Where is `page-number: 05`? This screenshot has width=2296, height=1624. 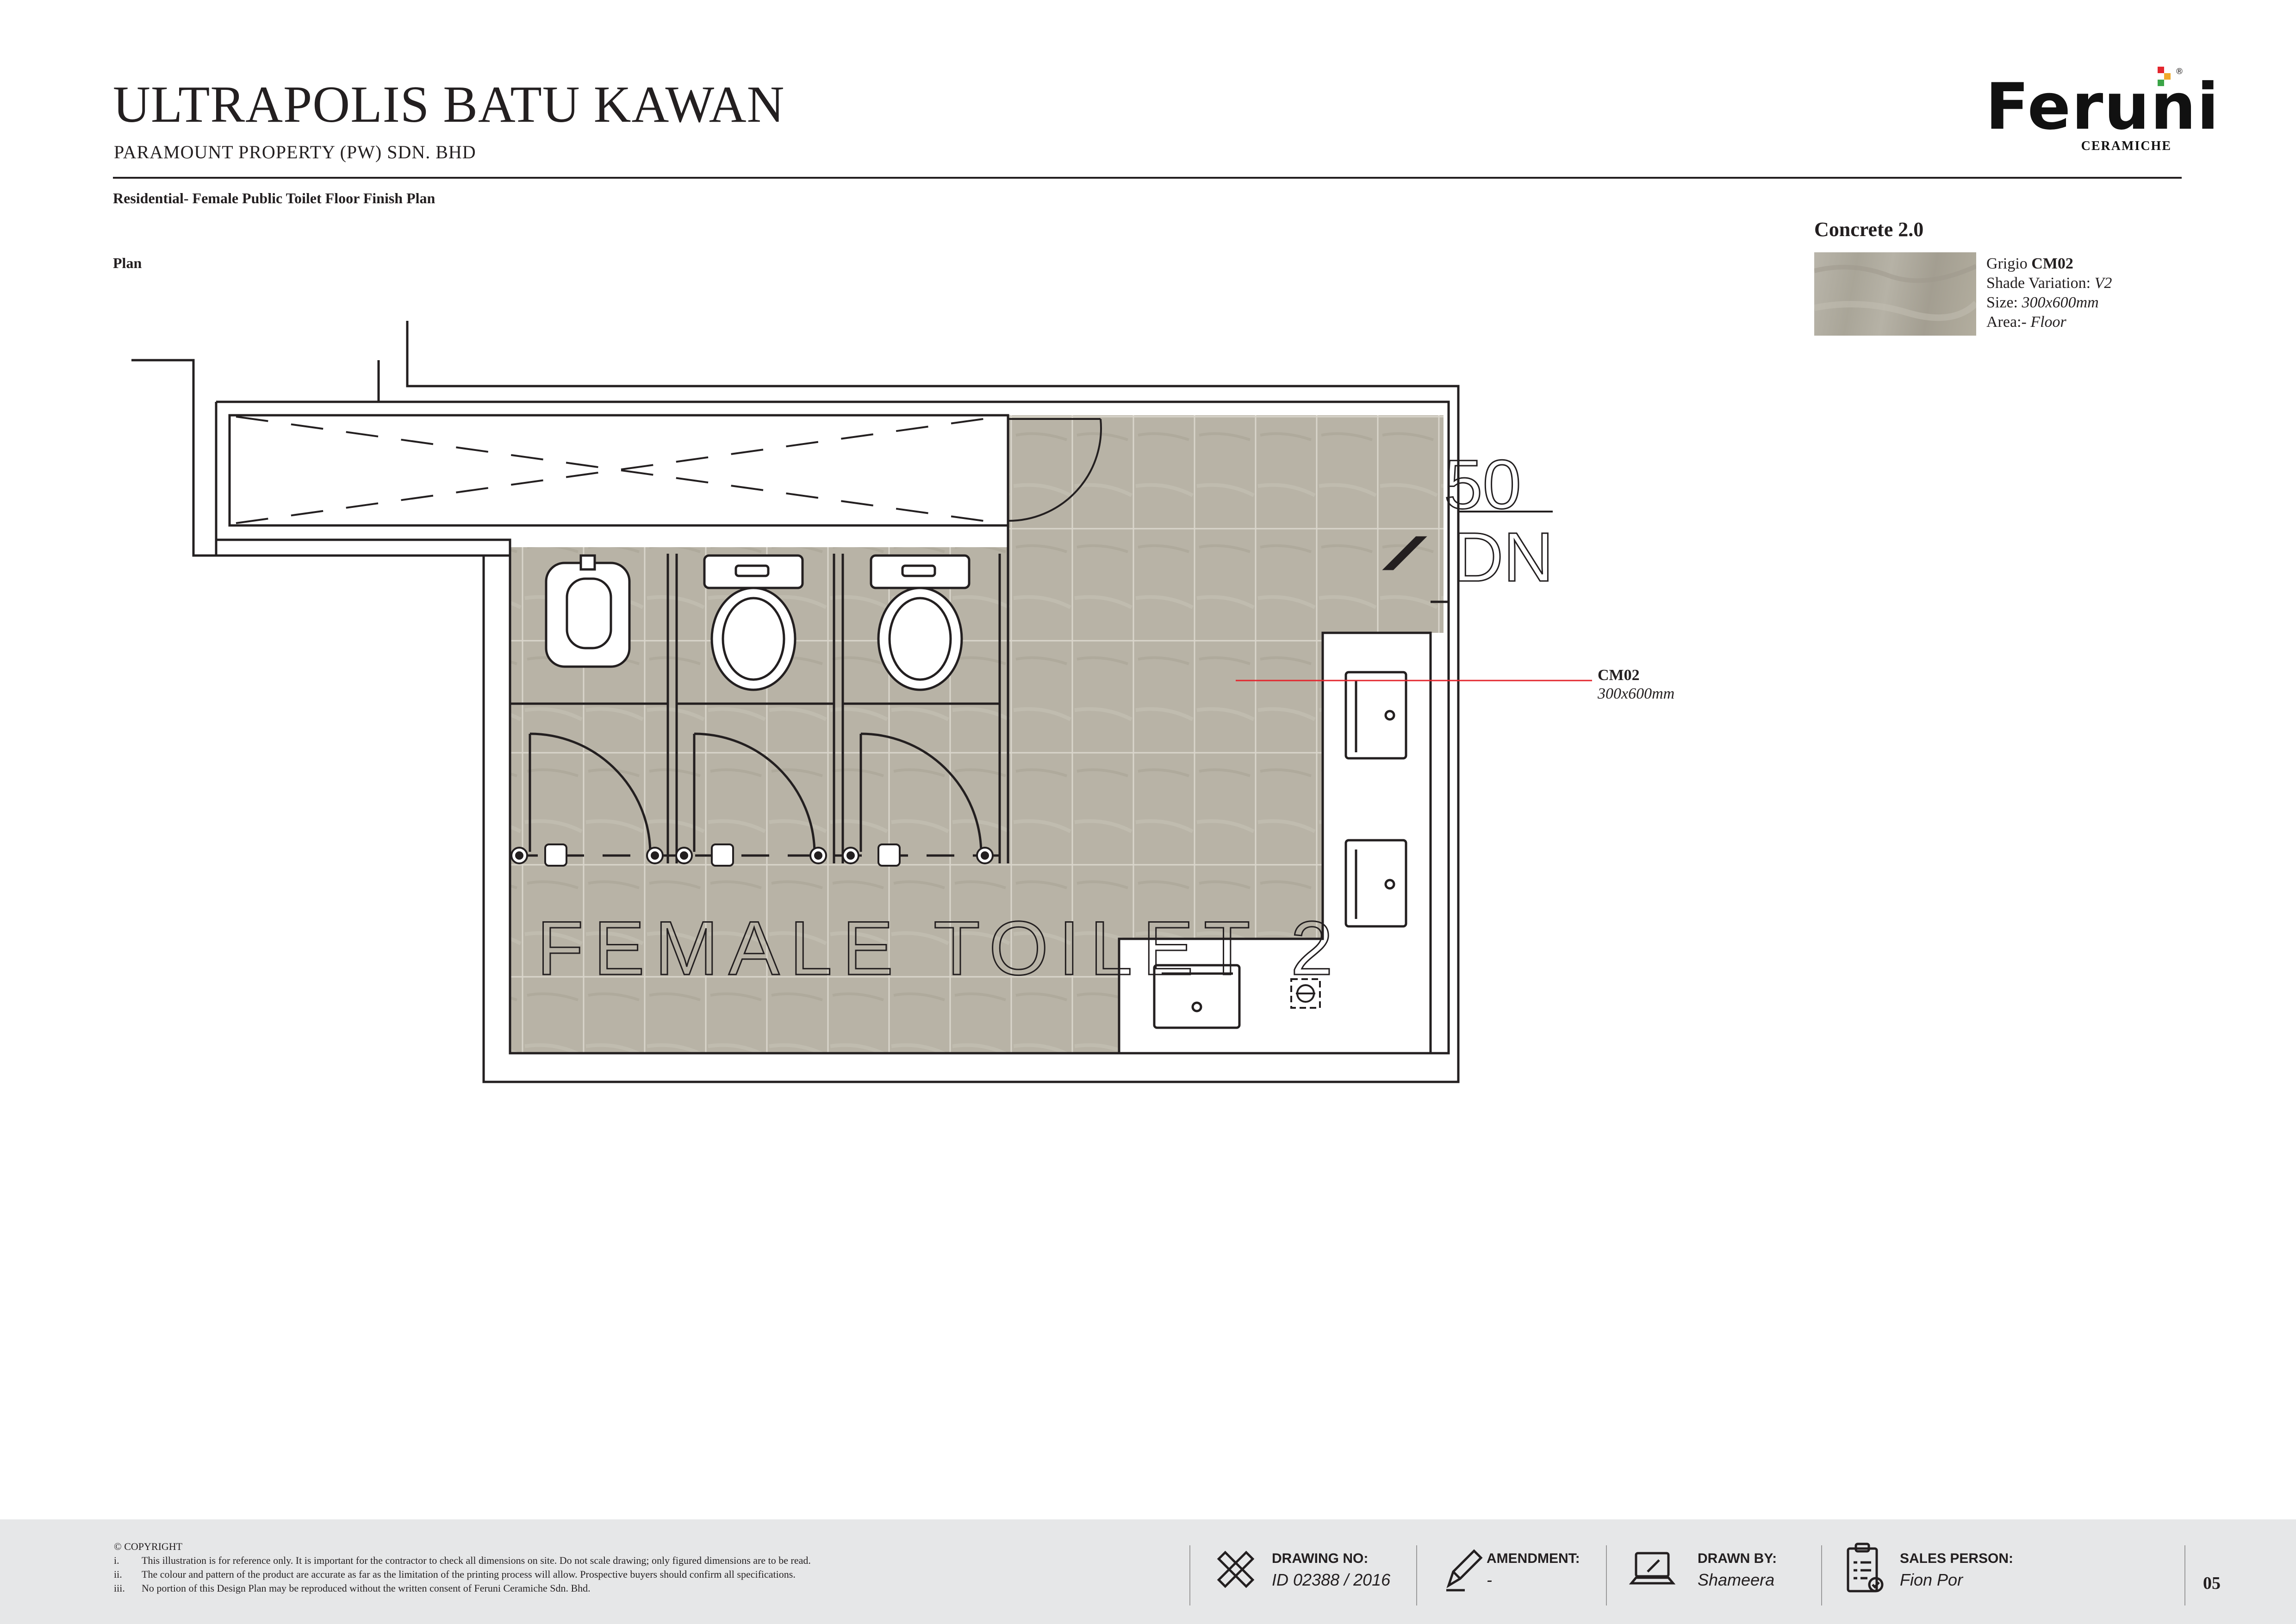 page-number: 05 is located at coordinates (2212, 1583).